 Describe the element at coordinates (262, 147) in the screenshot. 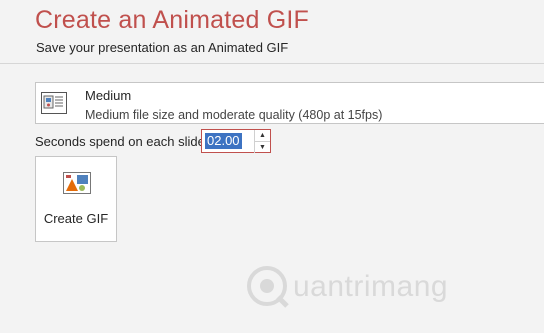

I see `spin-down-button: ▼` at that location.